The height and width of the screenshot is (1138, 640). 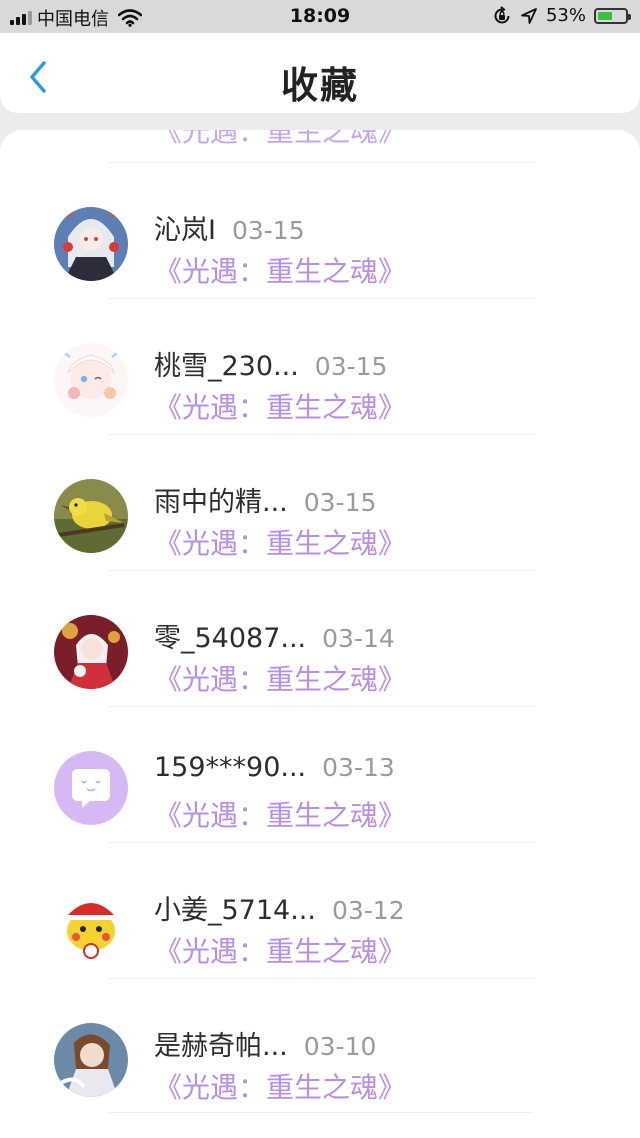 I want to click on list-item: 雨中的精... 03-15 《光遇：重生之魂》, so click(x=320, y=510).